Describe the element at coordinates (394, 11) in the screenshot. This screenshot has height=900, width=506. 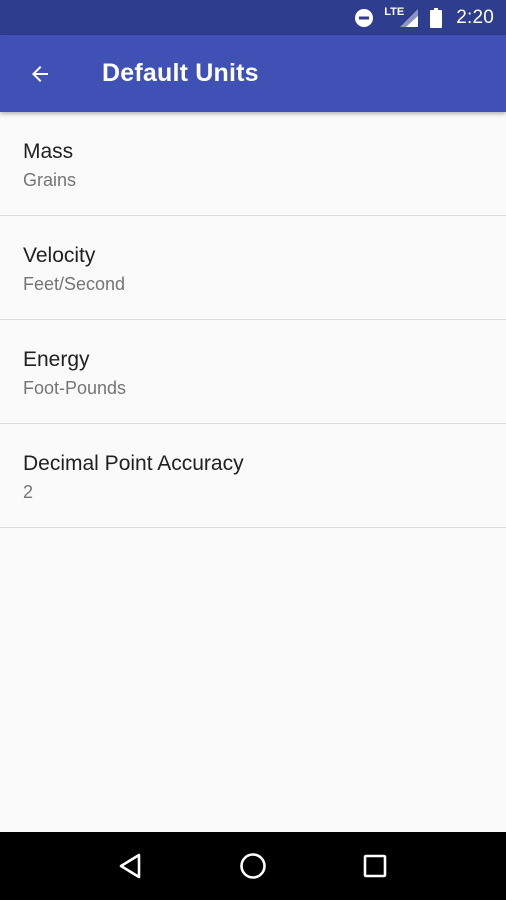
I see `network-label: LTE` at that location.